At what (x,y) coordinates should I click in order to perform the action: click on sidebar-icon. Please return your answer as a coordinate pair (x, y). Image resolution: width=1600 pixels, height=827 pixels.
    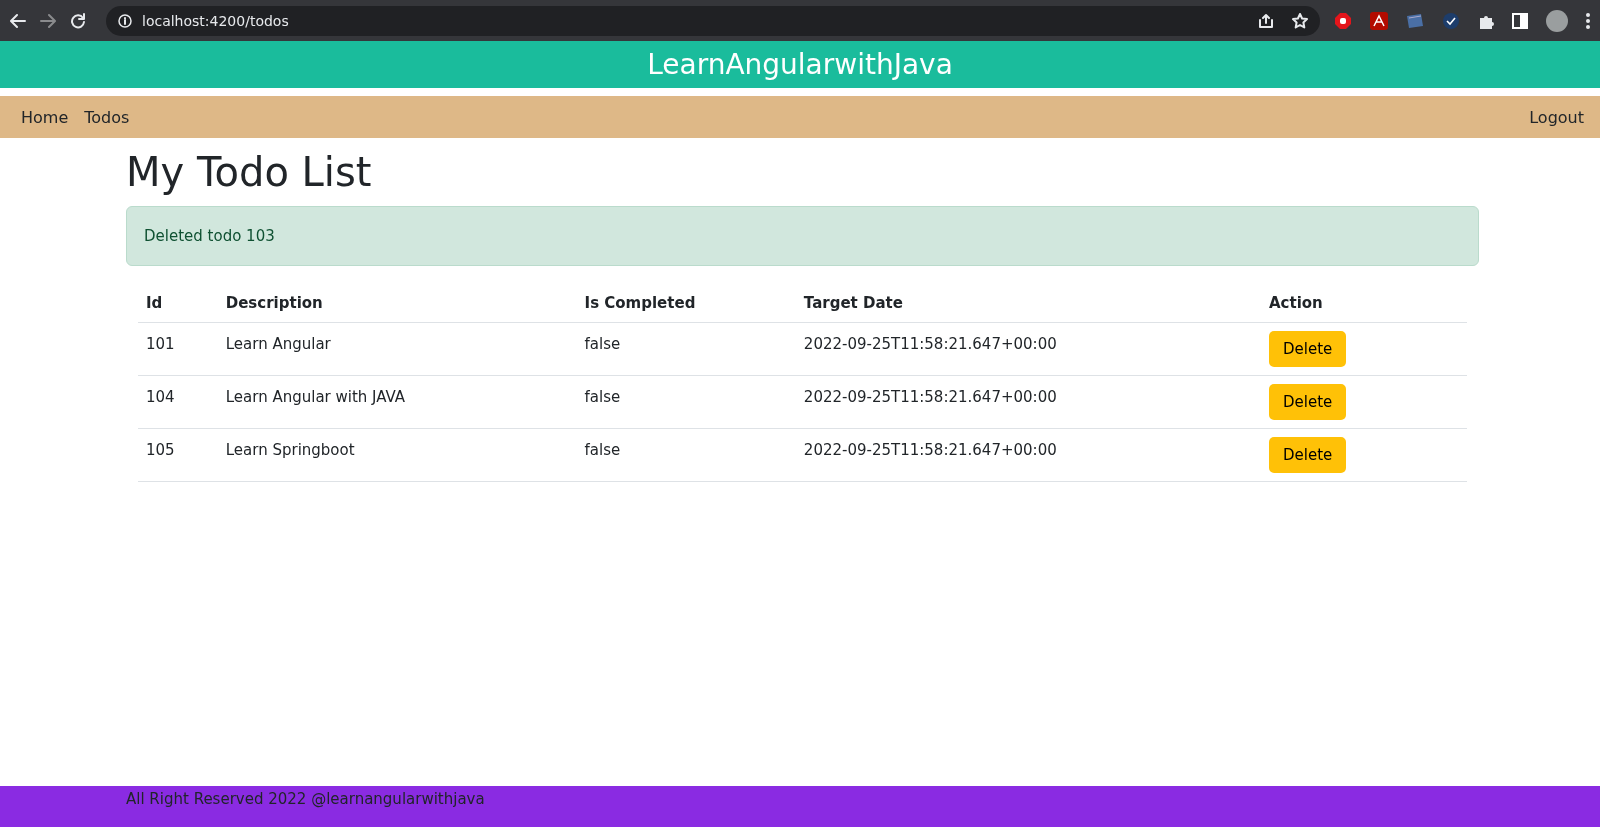
    Looking at the image, I should click on (1520, 20).